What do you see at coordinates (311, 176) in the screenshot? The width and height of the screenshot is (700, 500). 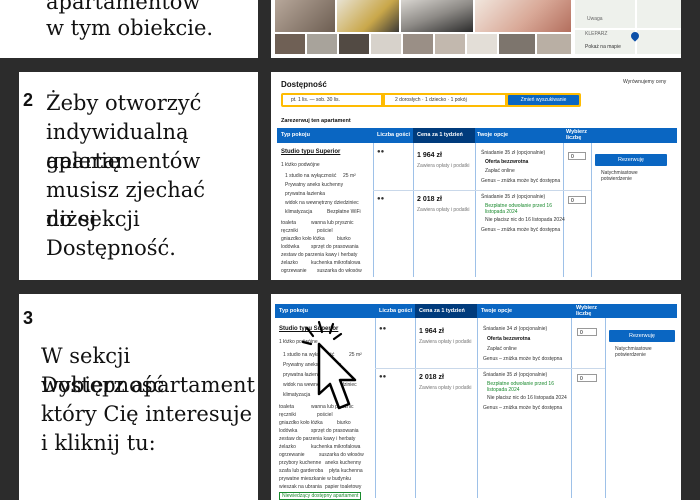 I see `feature-1: 1 studio na wyłączność` at bounding box center [311, 176].